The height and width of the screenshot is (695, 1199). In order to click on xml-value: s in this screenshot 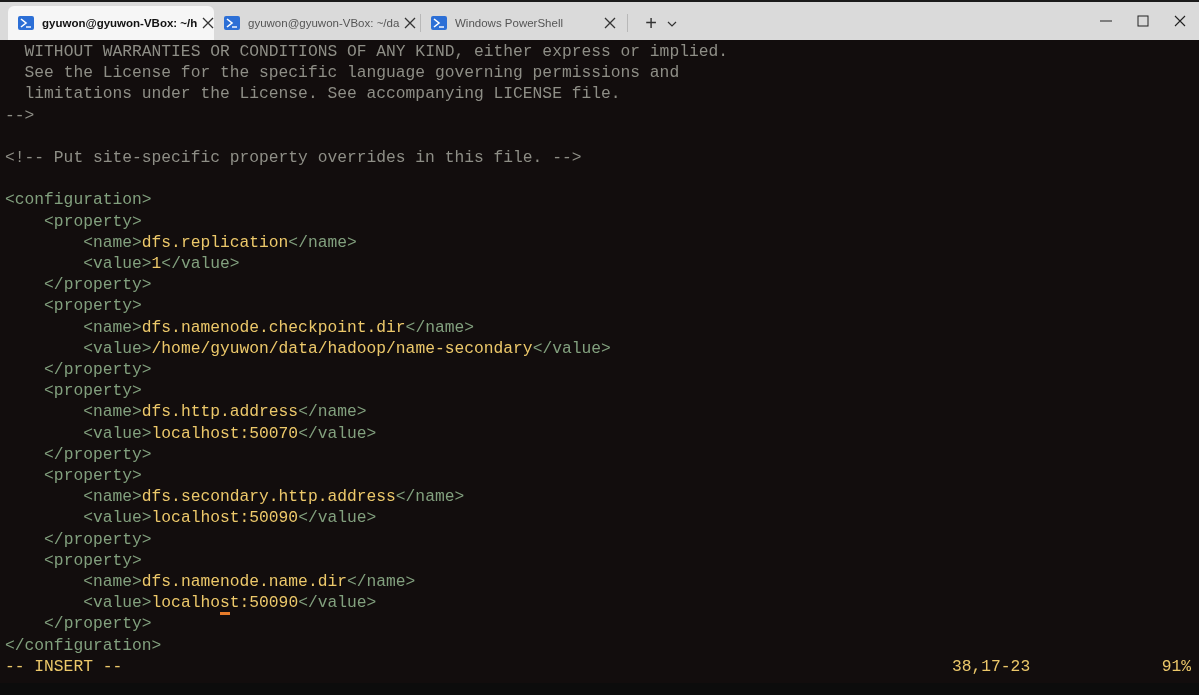, I will do `click(225, 604)`.